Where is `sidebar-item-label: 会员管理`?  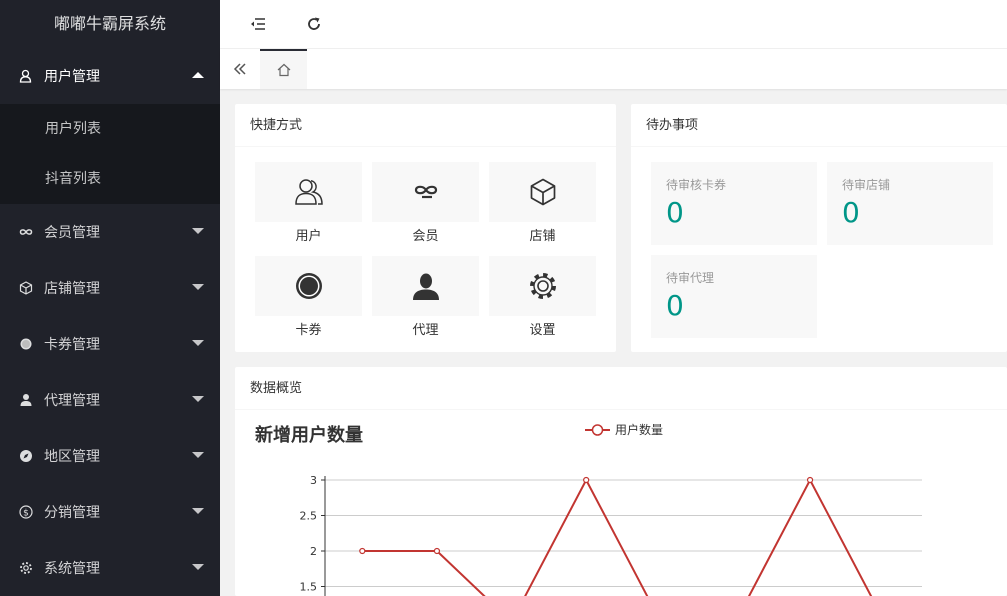 sidebar-item-label: 会员管理 is located at coordinates (72, 233).